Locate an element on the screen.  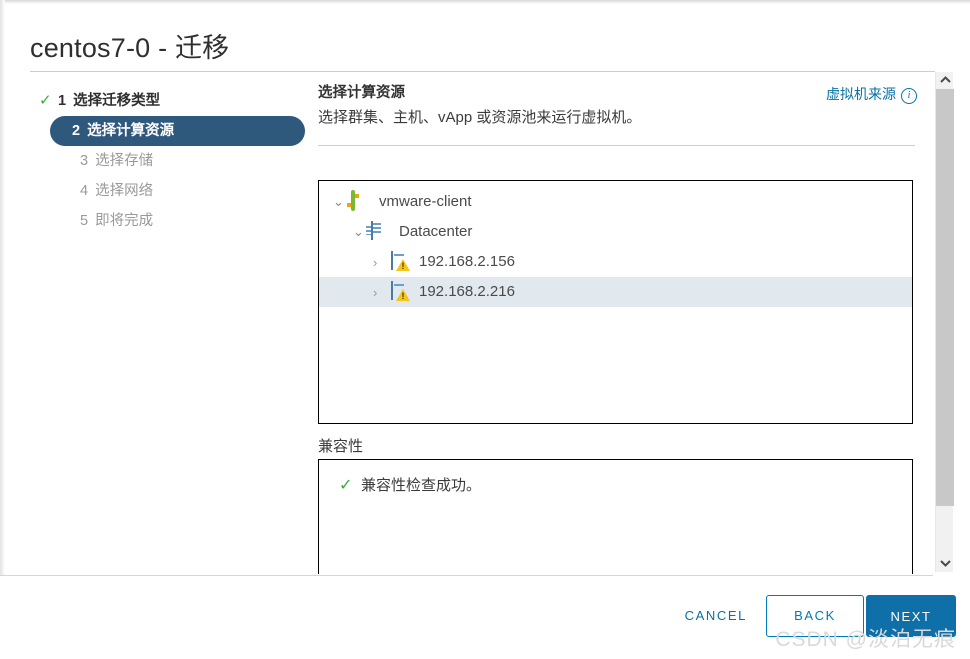
window-top-edge is located at coordinates (485, 2).